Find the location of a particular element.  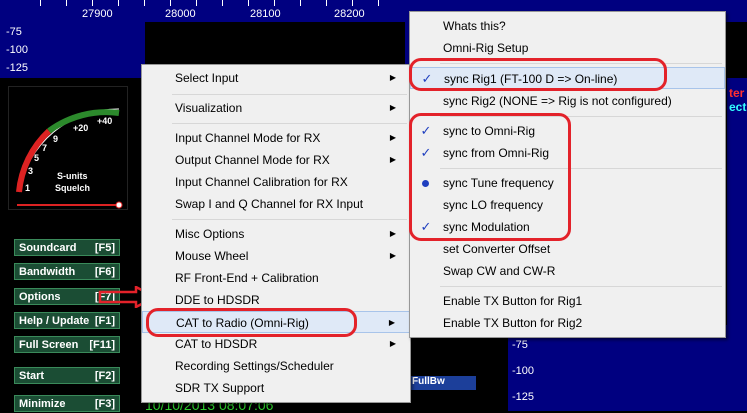

menu-item-select-input: Select Input ▶ is located at coordinates (276, 78).